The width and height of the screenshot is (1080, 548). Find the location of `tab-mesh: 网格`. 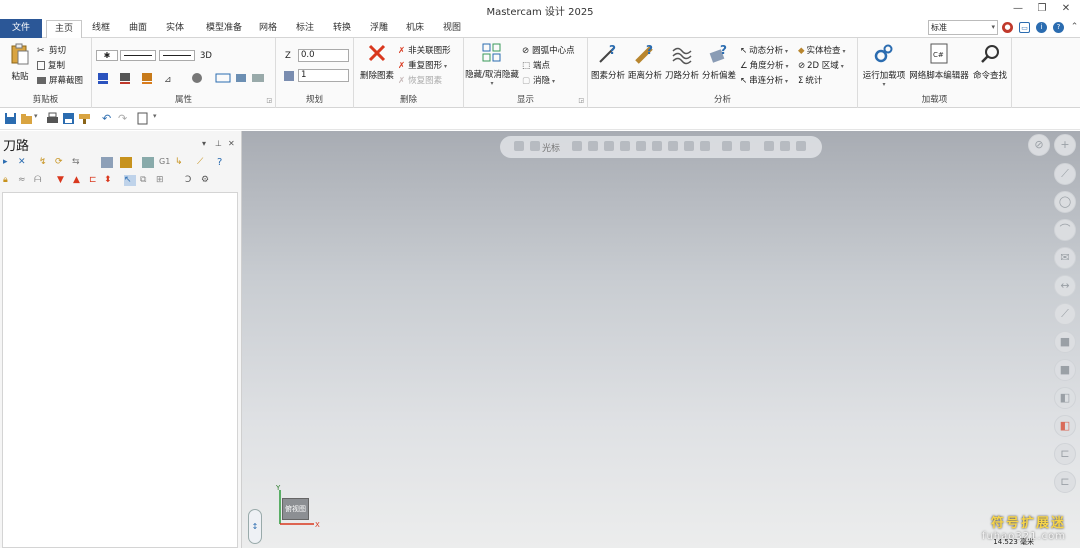

tab-mesh: 网格 is located at coordinates (268, 29).